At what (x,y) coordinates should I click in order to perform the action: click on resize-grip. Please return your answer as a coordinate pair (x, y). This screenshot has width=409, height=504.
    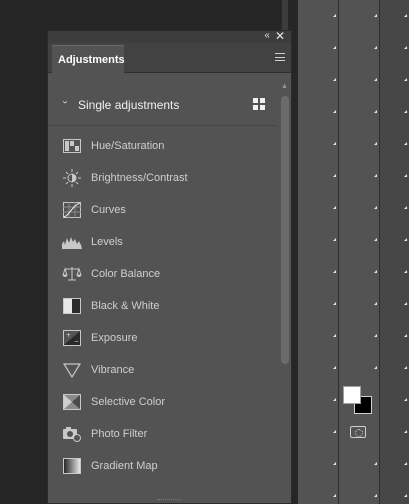
    Looking at the image, I should click on (169, 500).